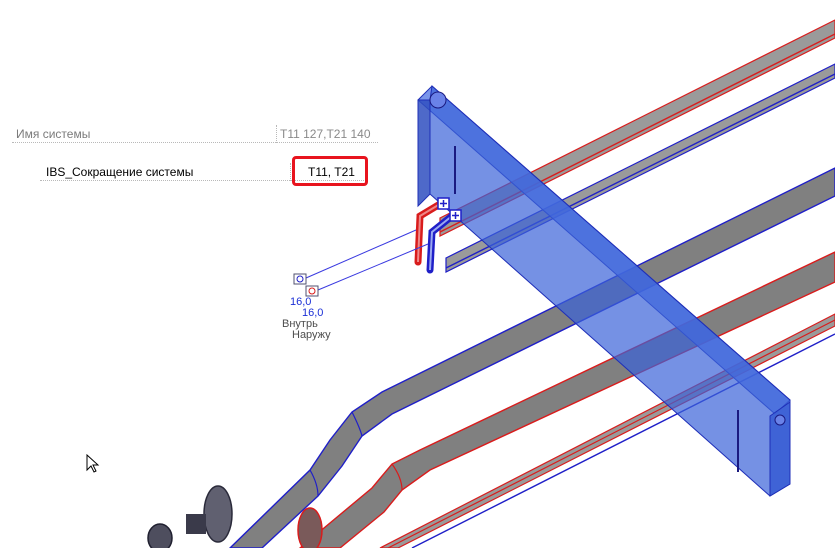 Image resolution: width=835 pixels, height=548 pixels. What do you see at coordinates (93, 463) in the screenshot?
I see `mouse-cursor-icon` at bounding box center [93, 463].